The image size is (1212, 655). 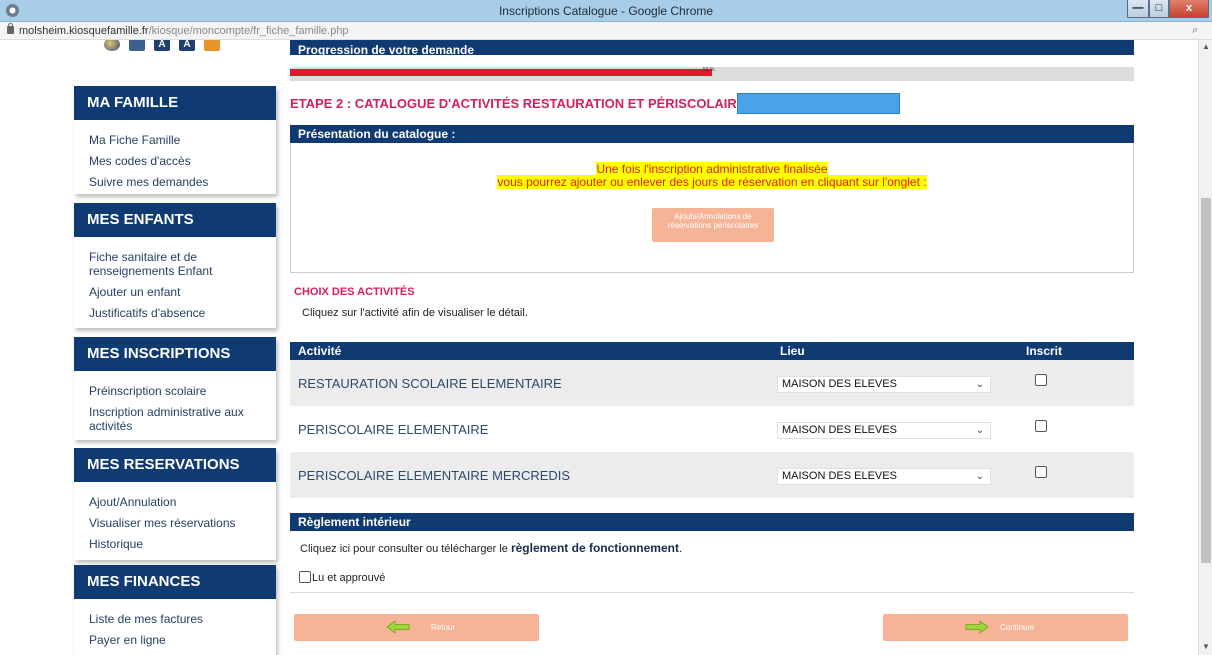 What do you see at coordinates (1189, 9) in the screenshot?
I see `close-button: x` at bounding box center [1189, 9].